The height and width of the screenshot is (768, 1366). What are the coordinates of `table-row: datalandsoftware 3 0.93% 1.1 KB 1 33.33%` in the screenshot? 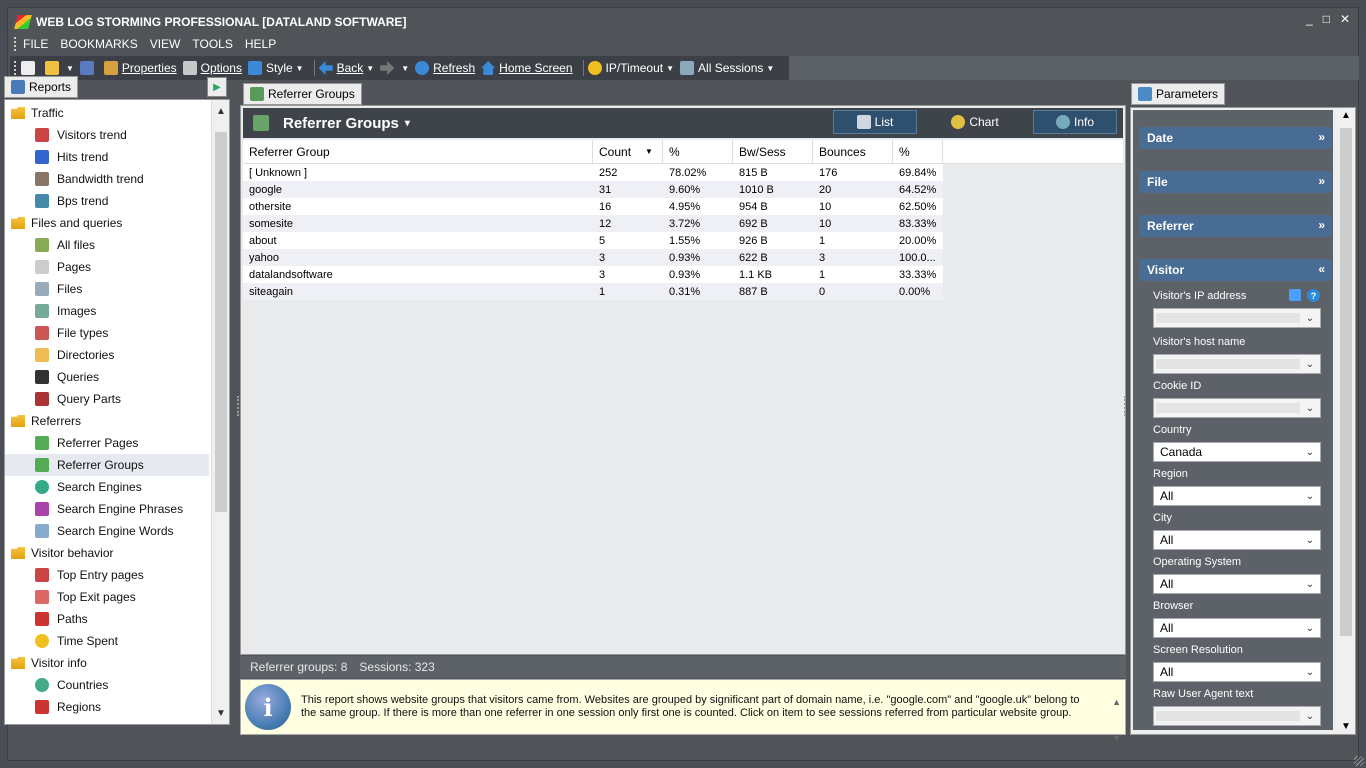 It's located at (593, 274).